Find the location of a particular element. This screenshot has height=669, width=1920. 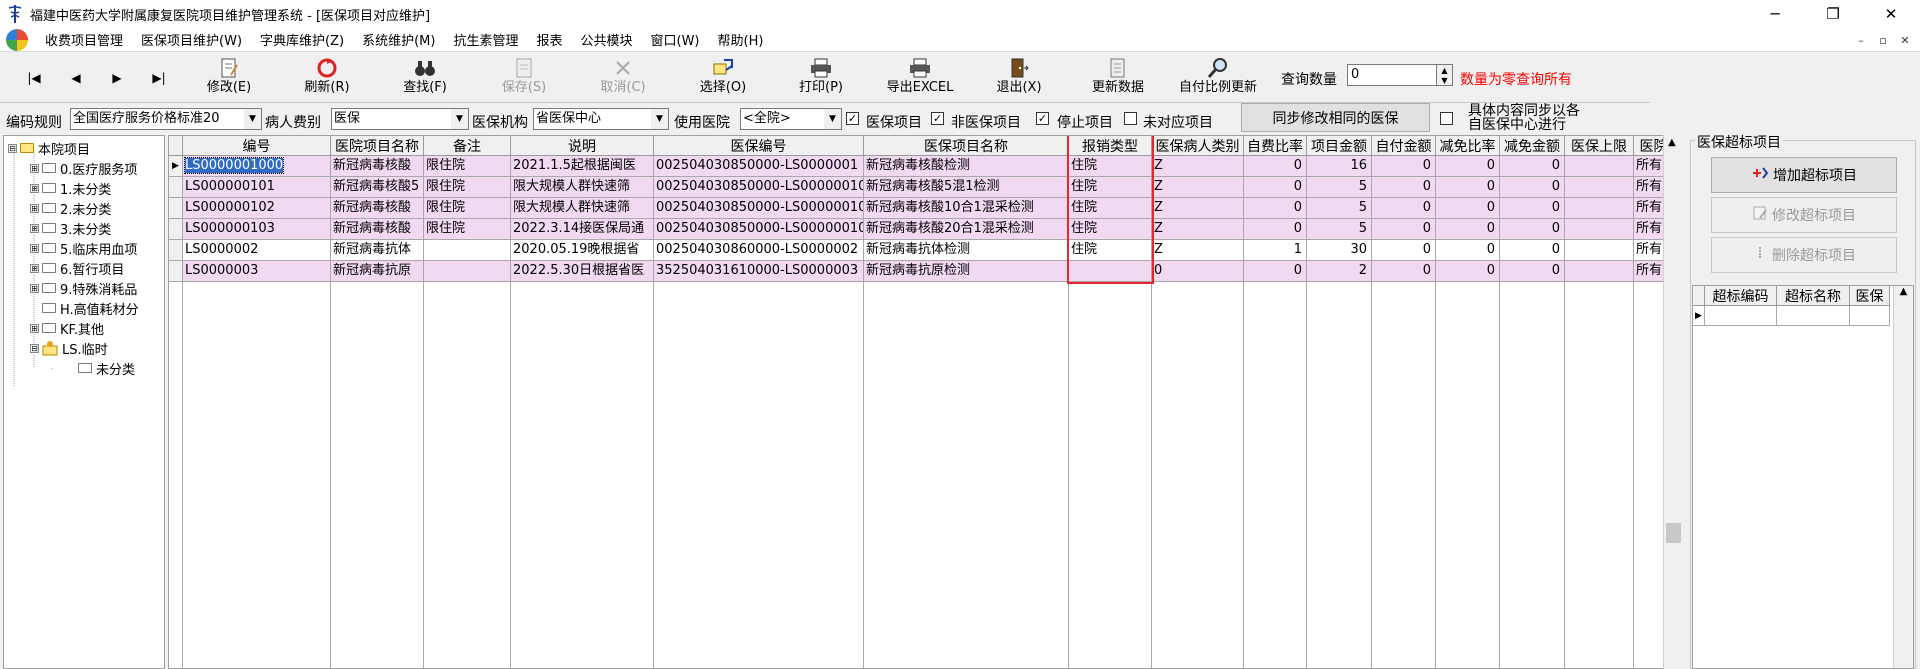

stopped-item-checkbox: ✓ is located at coordinates (1042, 118).